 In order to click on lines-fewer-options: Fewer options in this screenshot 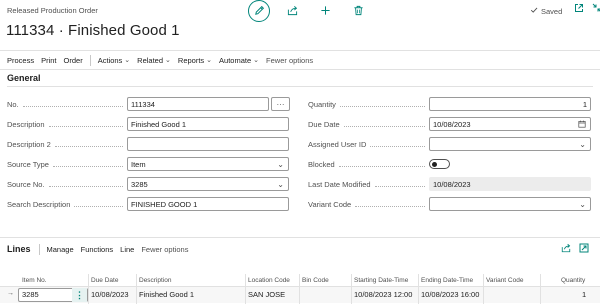, I will do `click(164, 249)`.